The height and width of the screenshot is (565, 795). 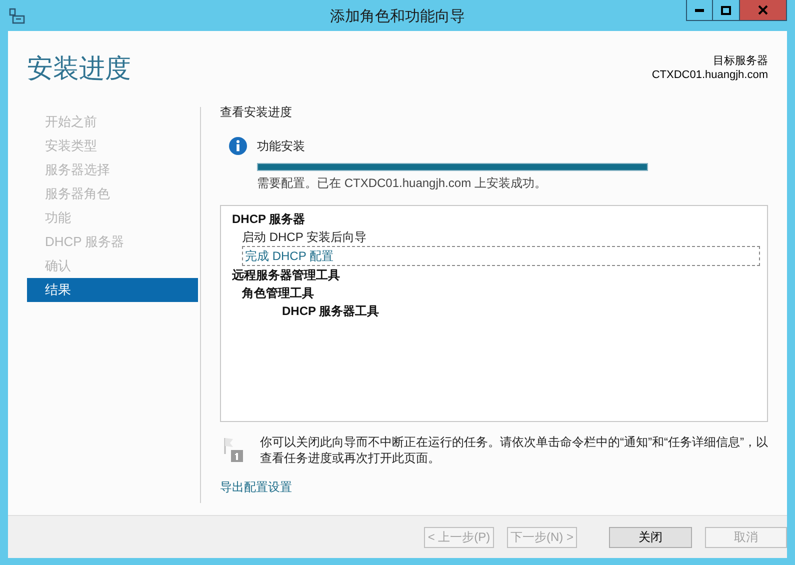 What do you see at coordinates (112, 194) in the screenshot?
I see `wizard-step: 服务器角色` at bounding box center [112, 194].